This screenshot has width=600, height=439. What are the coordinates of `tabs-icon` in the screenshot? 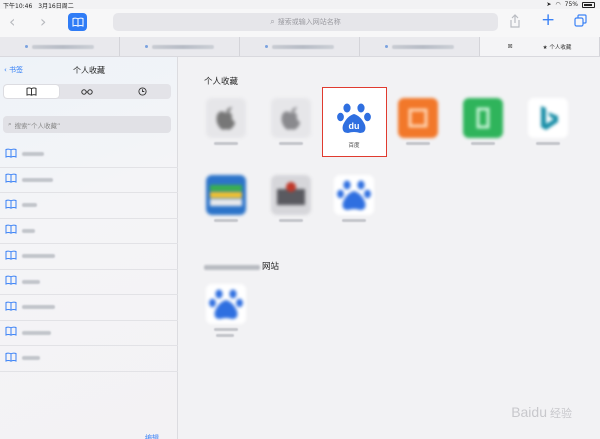 It's located at (580, 23).